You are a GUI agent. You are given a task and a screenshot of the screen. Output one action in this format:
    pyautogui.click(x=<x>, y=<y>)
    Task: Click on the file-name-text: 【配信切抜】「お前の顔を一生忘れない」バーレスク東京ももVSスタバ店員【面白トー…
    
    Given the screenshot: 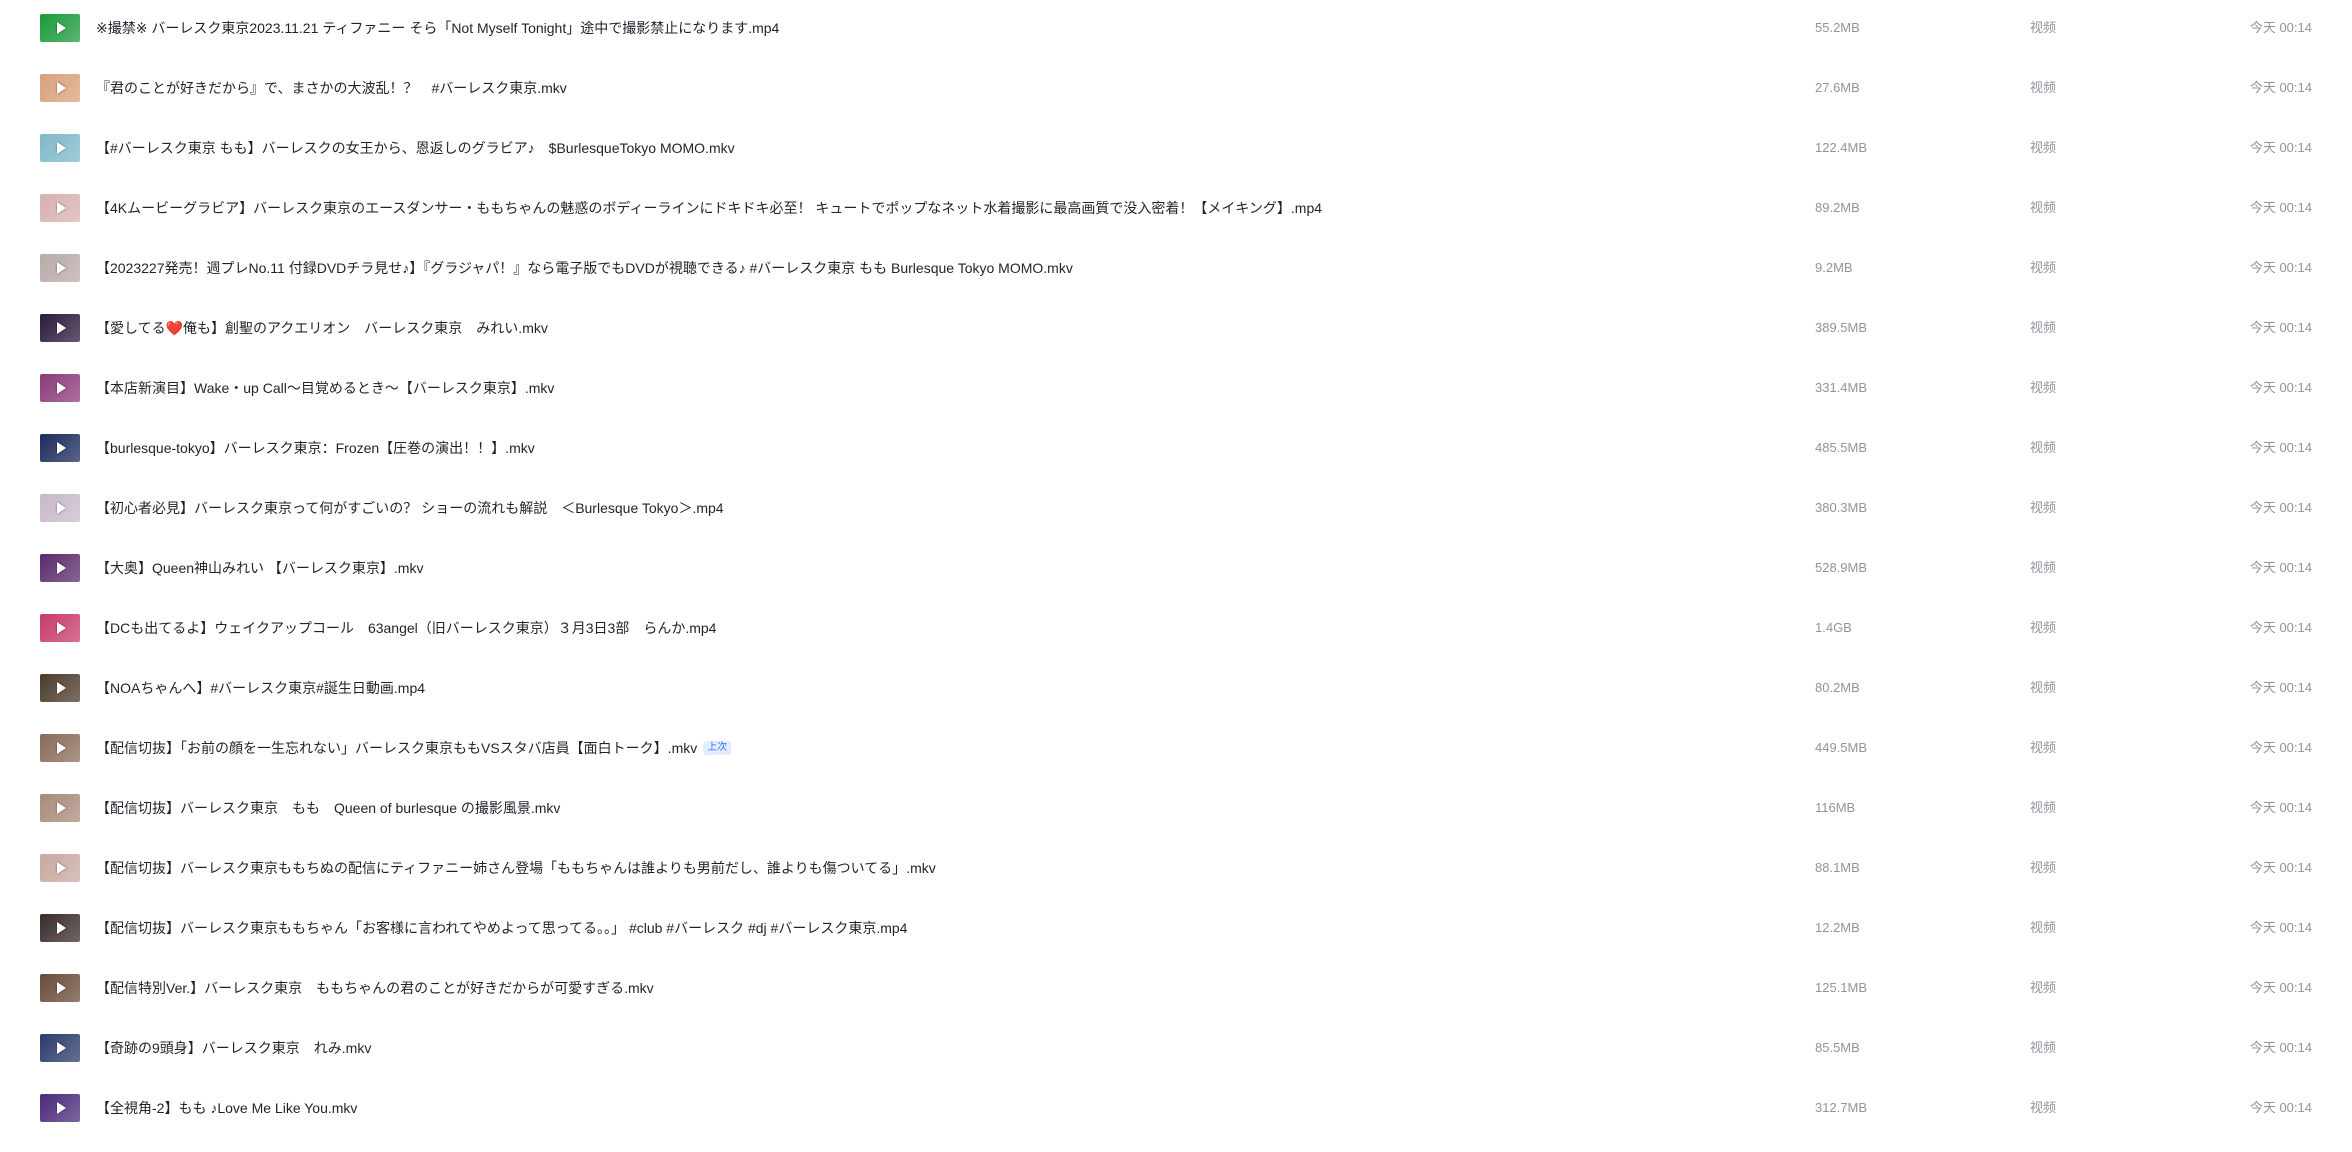 What is the action you would take?
    pyautogui.click(x=396, y=748)
    